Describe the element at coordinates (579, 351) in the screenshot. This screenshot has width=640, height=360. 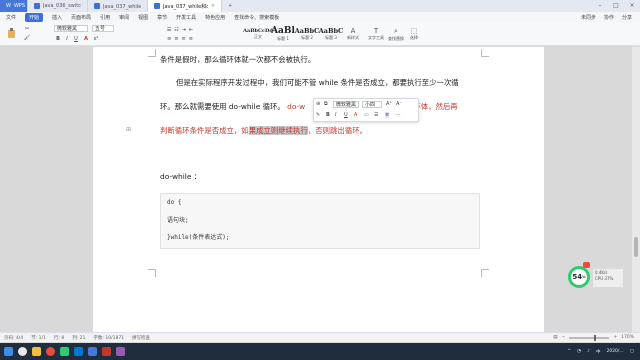
I see `network-icon: ◔` at that location.